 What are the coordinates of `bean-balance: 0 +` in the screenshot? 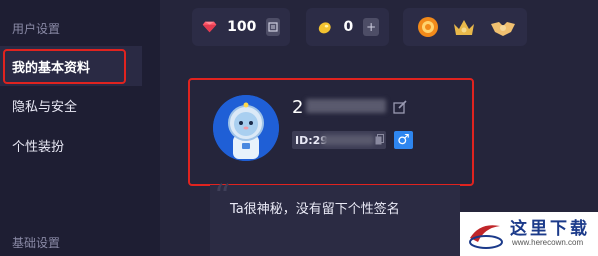 It's located at (347, 27).